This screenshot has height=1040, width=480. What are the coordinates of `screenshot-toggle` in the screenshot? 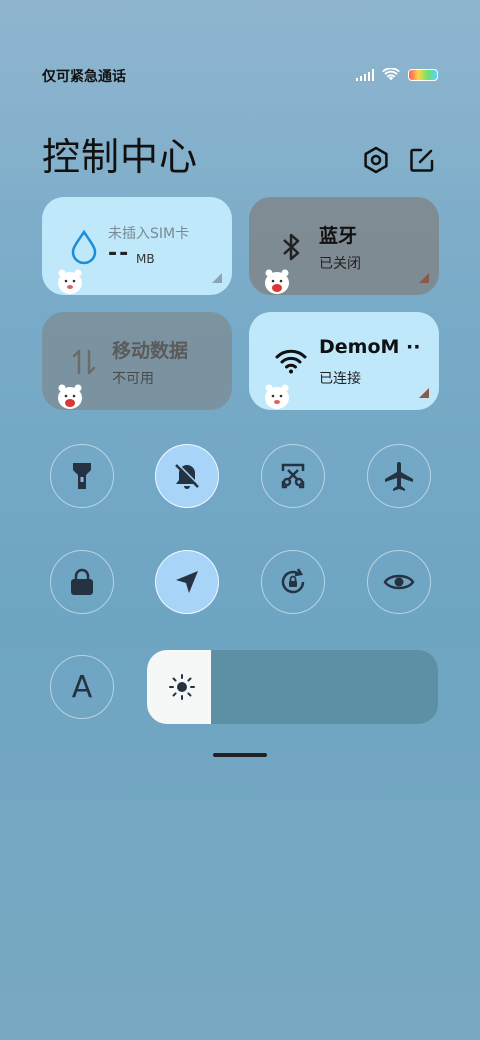 It's located at (293, 476).